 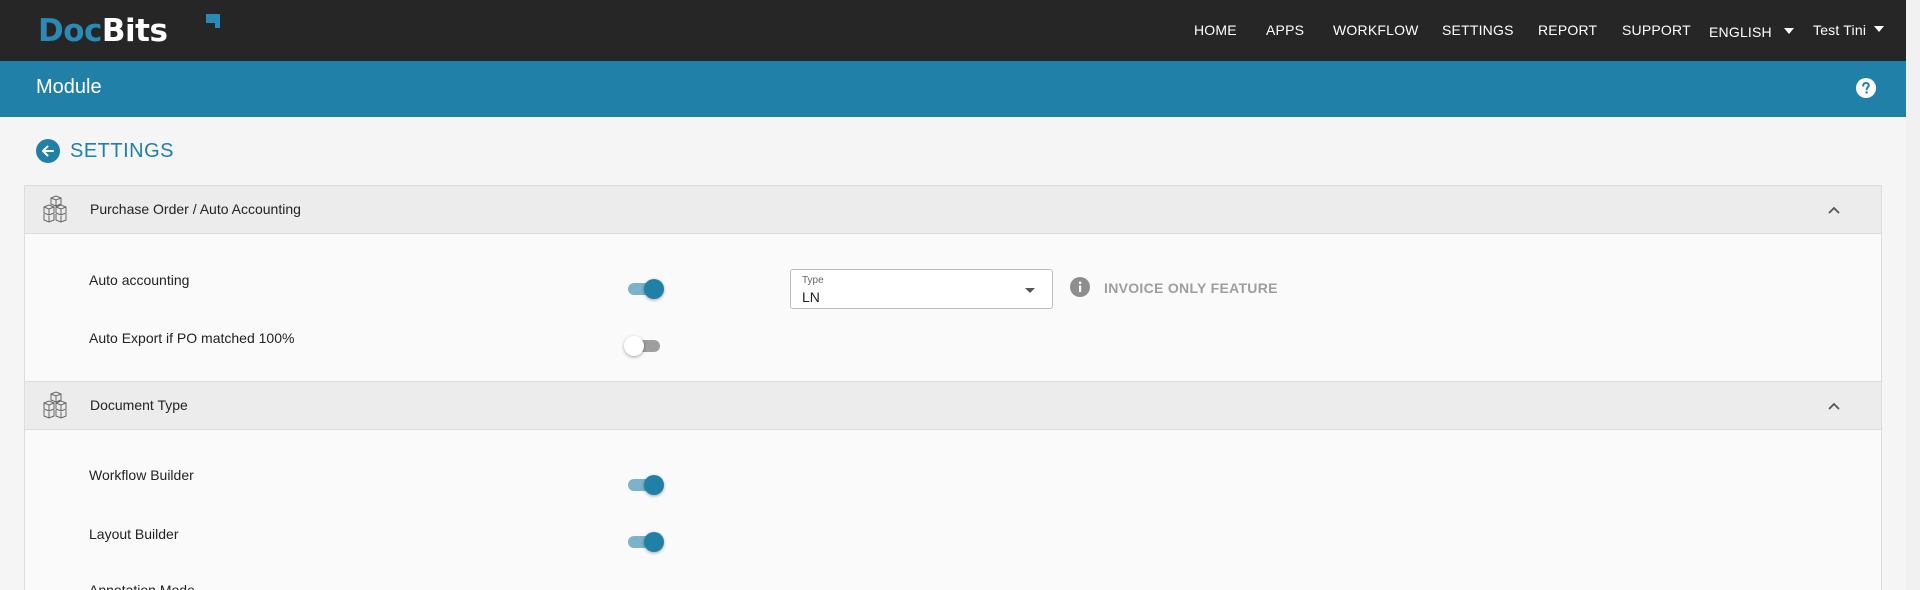 What do you see at coordinates (1478, 30) in the screenshot?
I see `nav-settings: SETTINGS` at bounding box center [1478, 30].